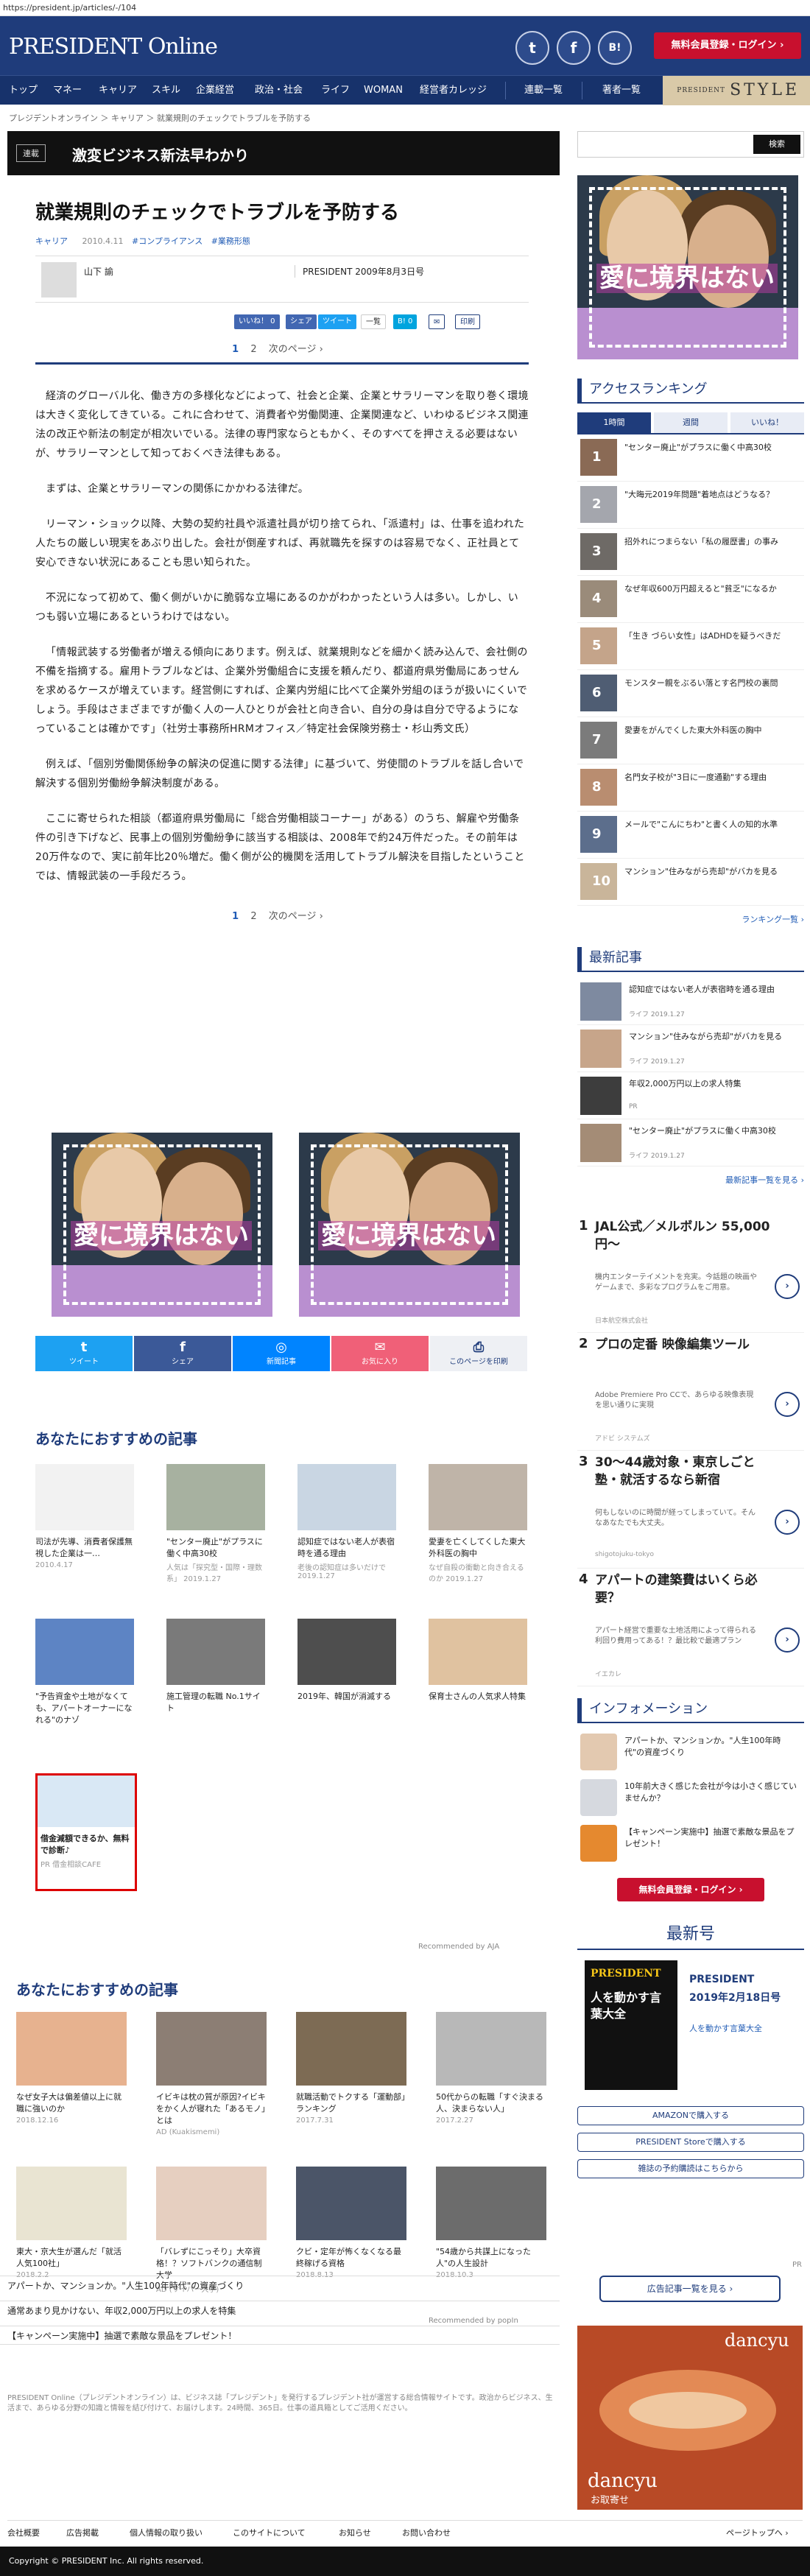 This screenshot has height=2576, width=810. Describe the element at coordinates (690, 646) in the screenshot. I see `ranking-item: 5 「生き づらい女性」はADHDを疑うべきだ` at that location.